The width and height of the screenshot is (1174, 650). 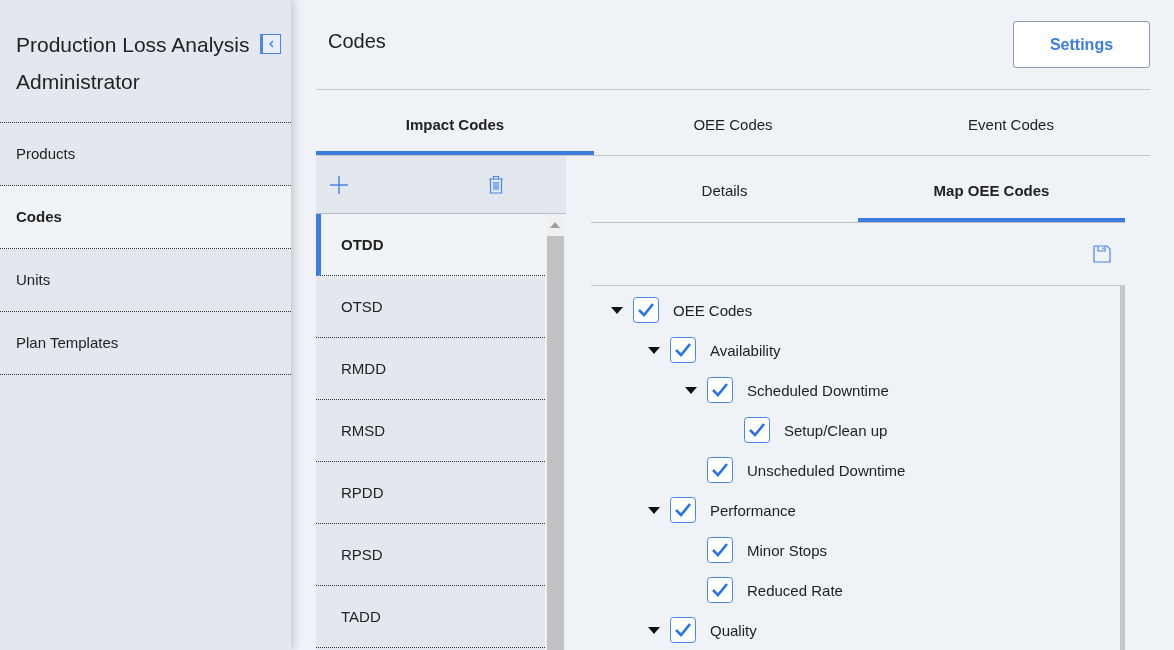 What do you see at coordinates (745, 350) in the screenshot?
I see `tree-label: Availability` at bounding box center [745, 350].